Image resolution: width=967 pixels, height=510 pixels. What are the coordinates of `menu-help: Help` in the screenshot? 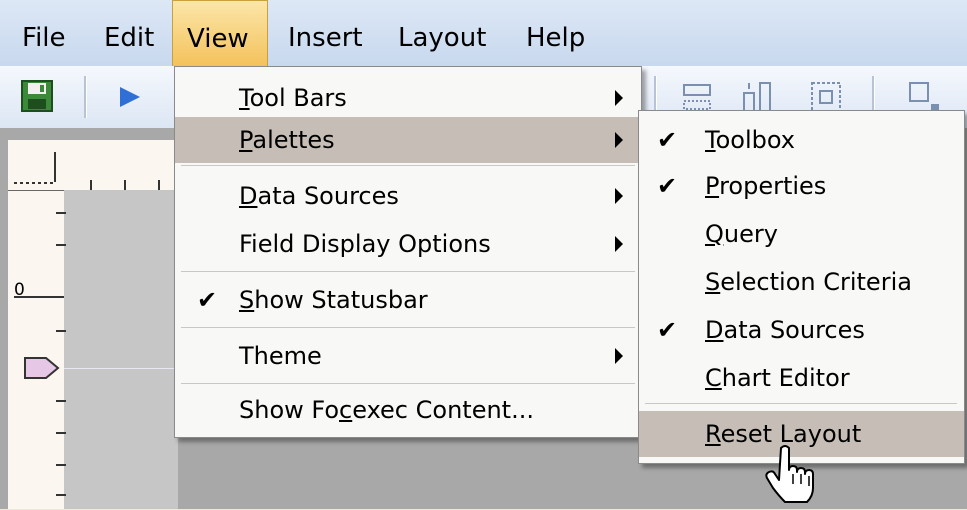 It's located at (555, 33).